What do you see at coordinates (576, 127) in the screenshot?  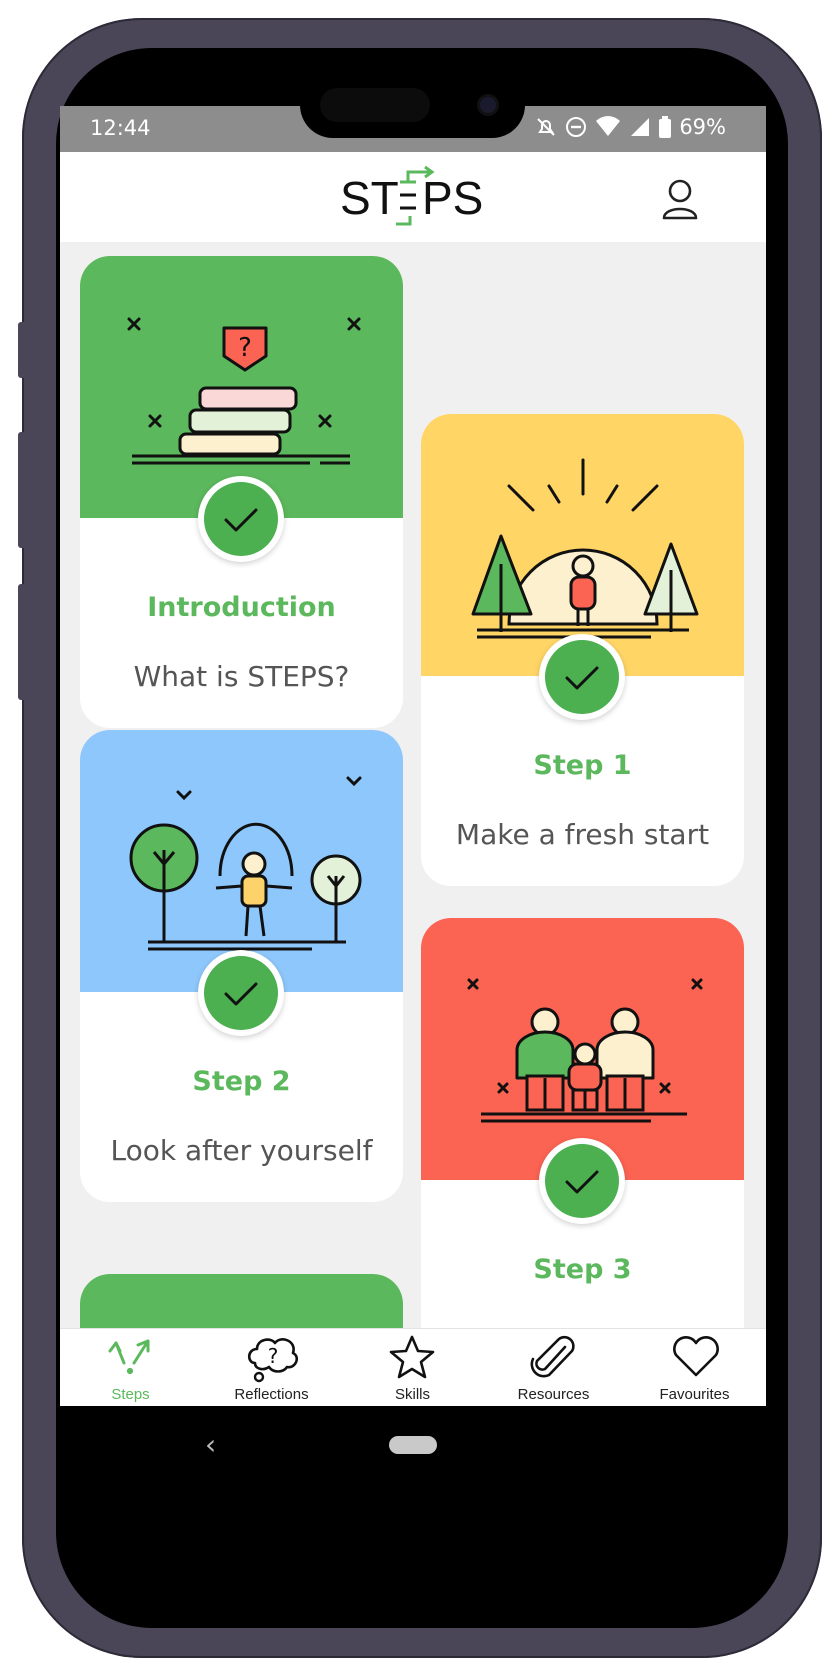 I see `do-not-disturb-icon` at bounding box center [576, 127].